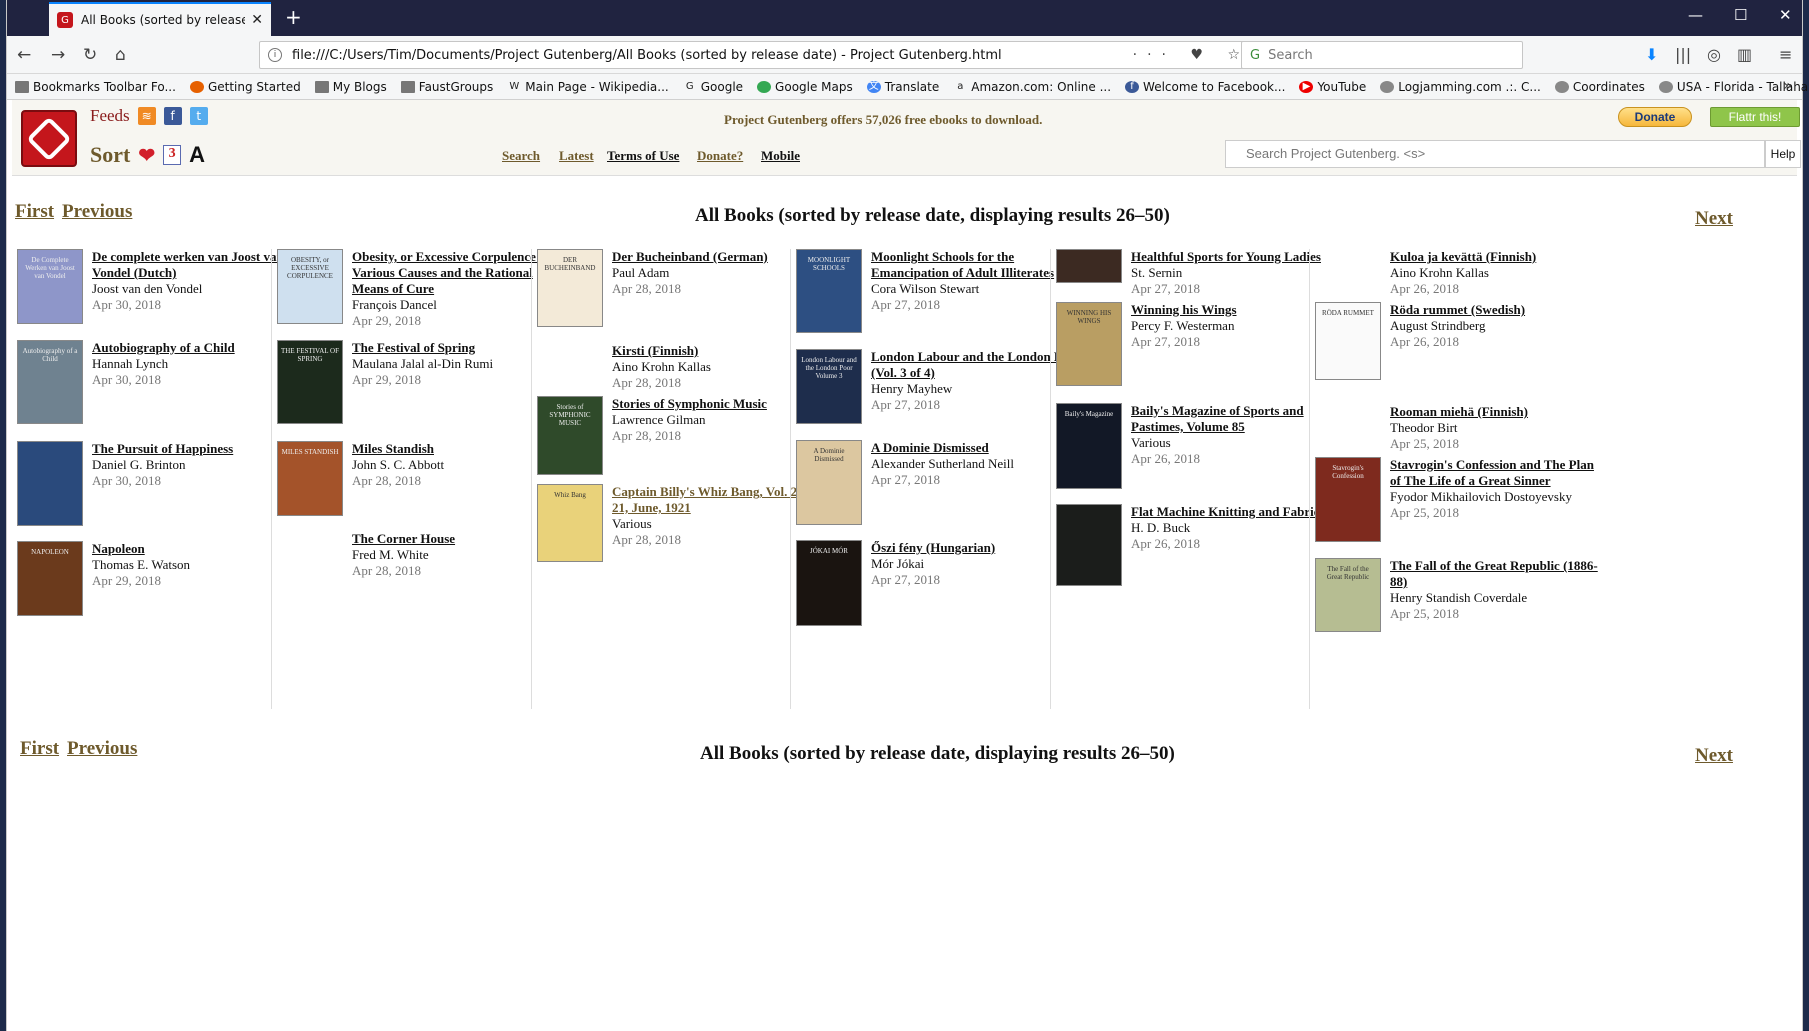  Describe the element at coordinates (1382, 55) in the screenshot. I see `browser-search-input: G Search` at that location.